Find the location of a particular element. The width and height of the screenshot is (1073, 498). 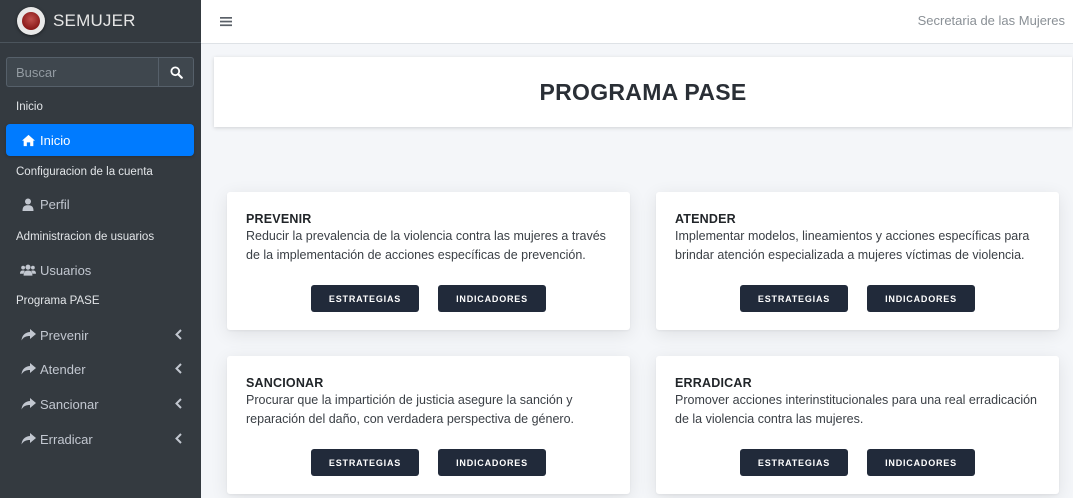

sidebar-item-sancionar: Sancionar is located at coordinates (100, 404).